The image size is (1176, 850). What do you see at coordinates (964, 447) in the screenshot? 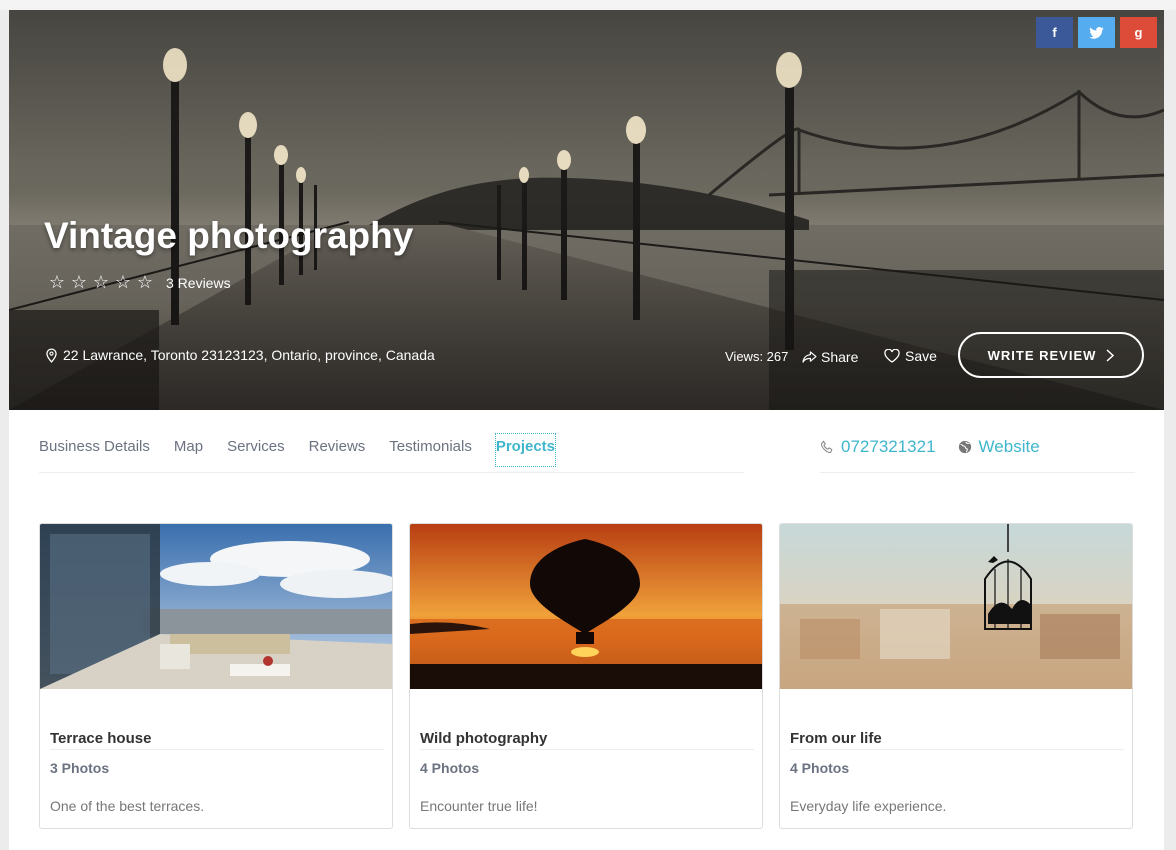
I see `globe-icon` at bounding box center [964, 447].